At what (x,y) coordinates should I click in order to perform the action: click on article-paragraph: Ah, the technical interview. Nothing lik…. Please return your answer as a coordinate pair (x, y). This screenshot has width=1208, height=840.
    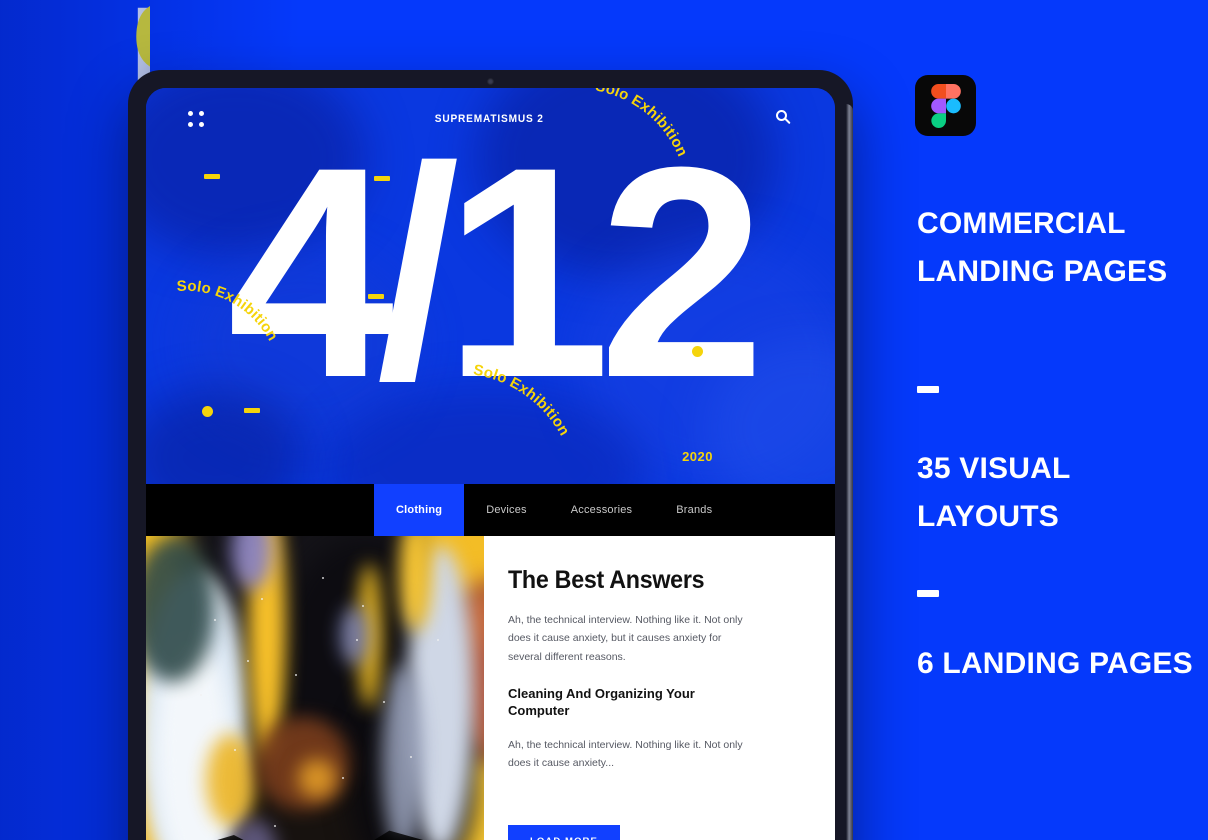
    Looking at the image, I should click on (625, 638).